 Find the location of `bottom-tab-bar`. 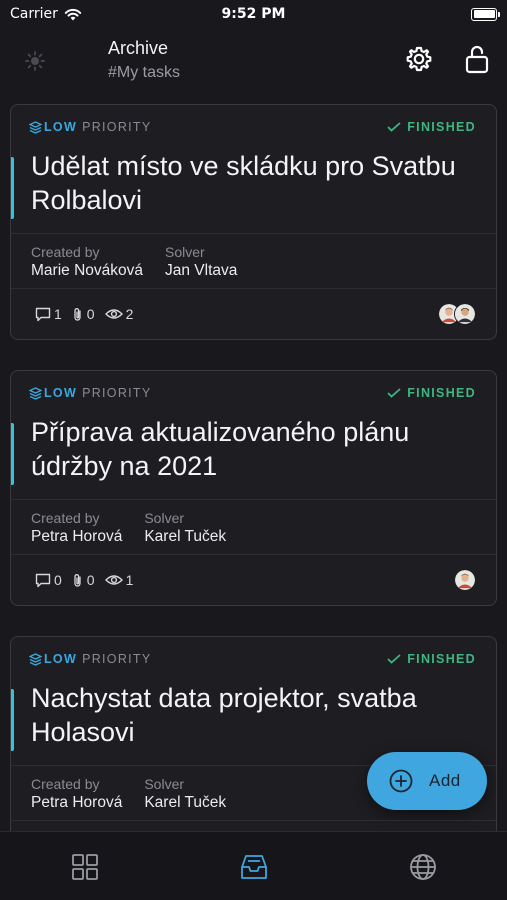

bottom-tab-bar is located at coordinates (253, 865).